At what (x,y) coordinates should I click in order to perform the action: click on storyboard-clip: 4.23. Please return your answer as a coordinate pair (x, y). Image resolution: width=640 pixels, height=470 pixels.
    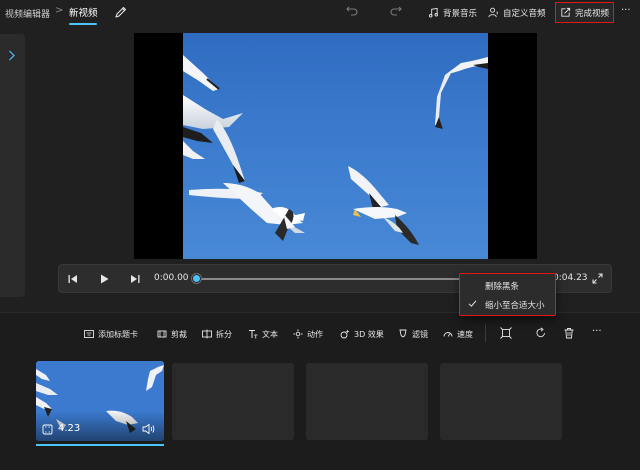
    Looking at the image, I should click on (100, 401).